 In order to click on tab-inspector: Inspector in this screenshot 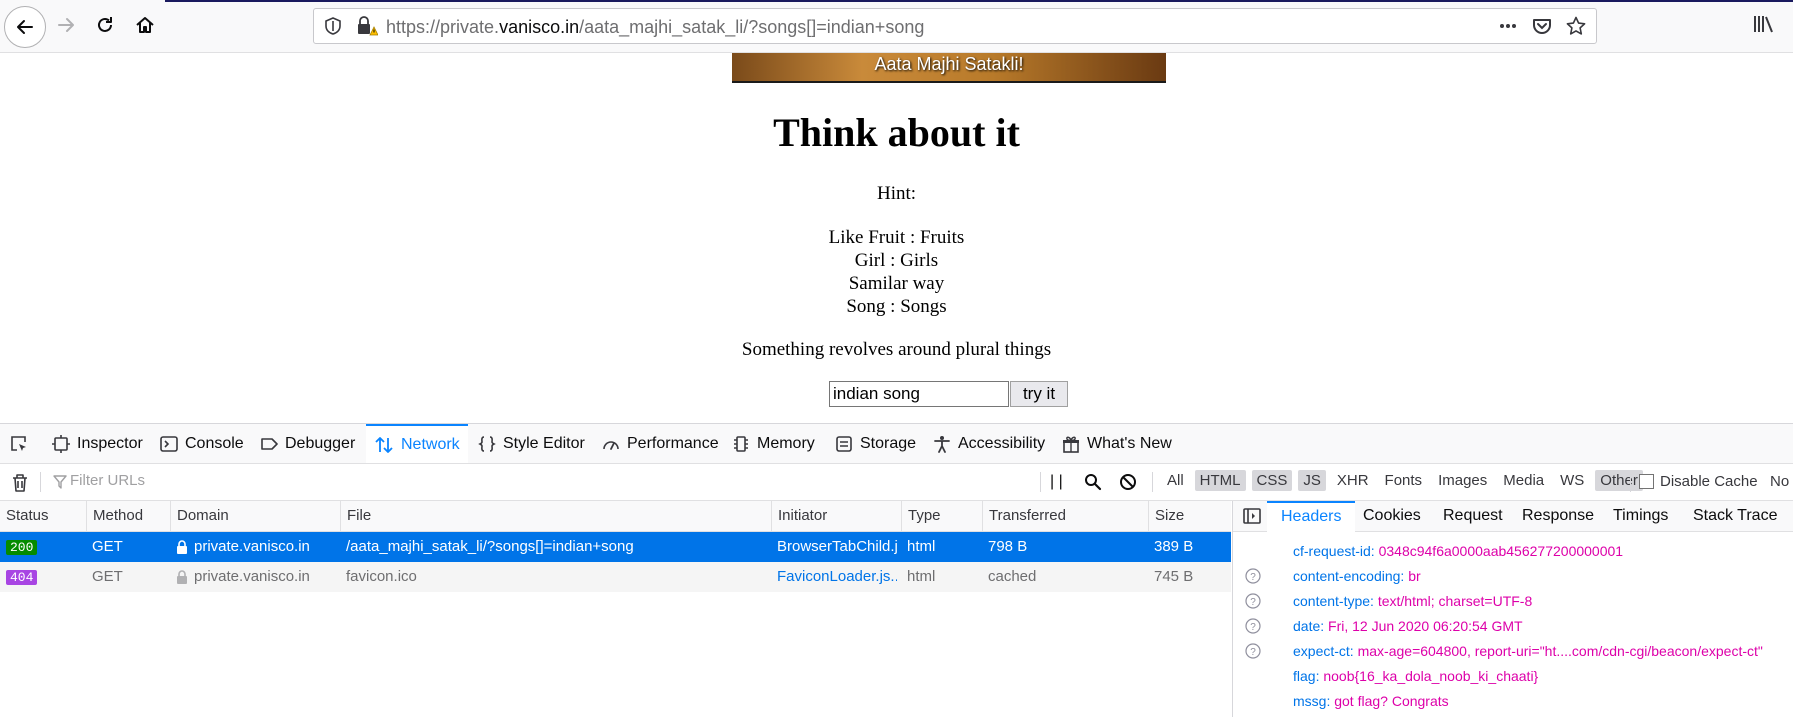, I will do `click(97, 443)`.